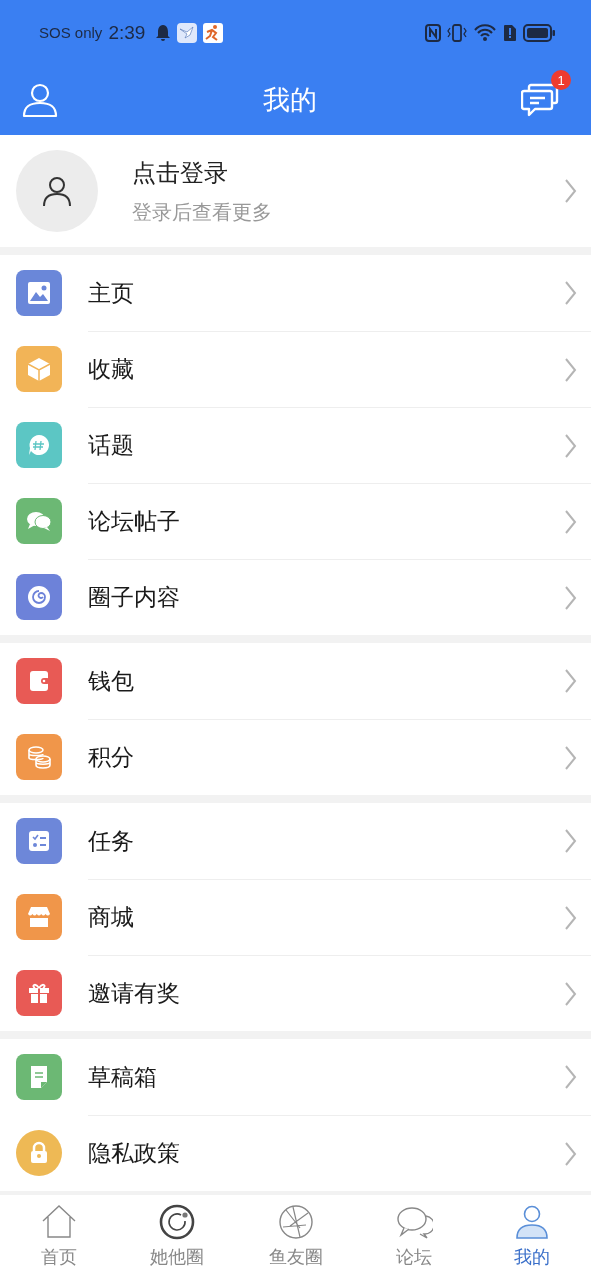  What do you see at coordinates (295, 445) in the screenshot?
I see `menu-item: 话题` at bounding box center [295, 445].